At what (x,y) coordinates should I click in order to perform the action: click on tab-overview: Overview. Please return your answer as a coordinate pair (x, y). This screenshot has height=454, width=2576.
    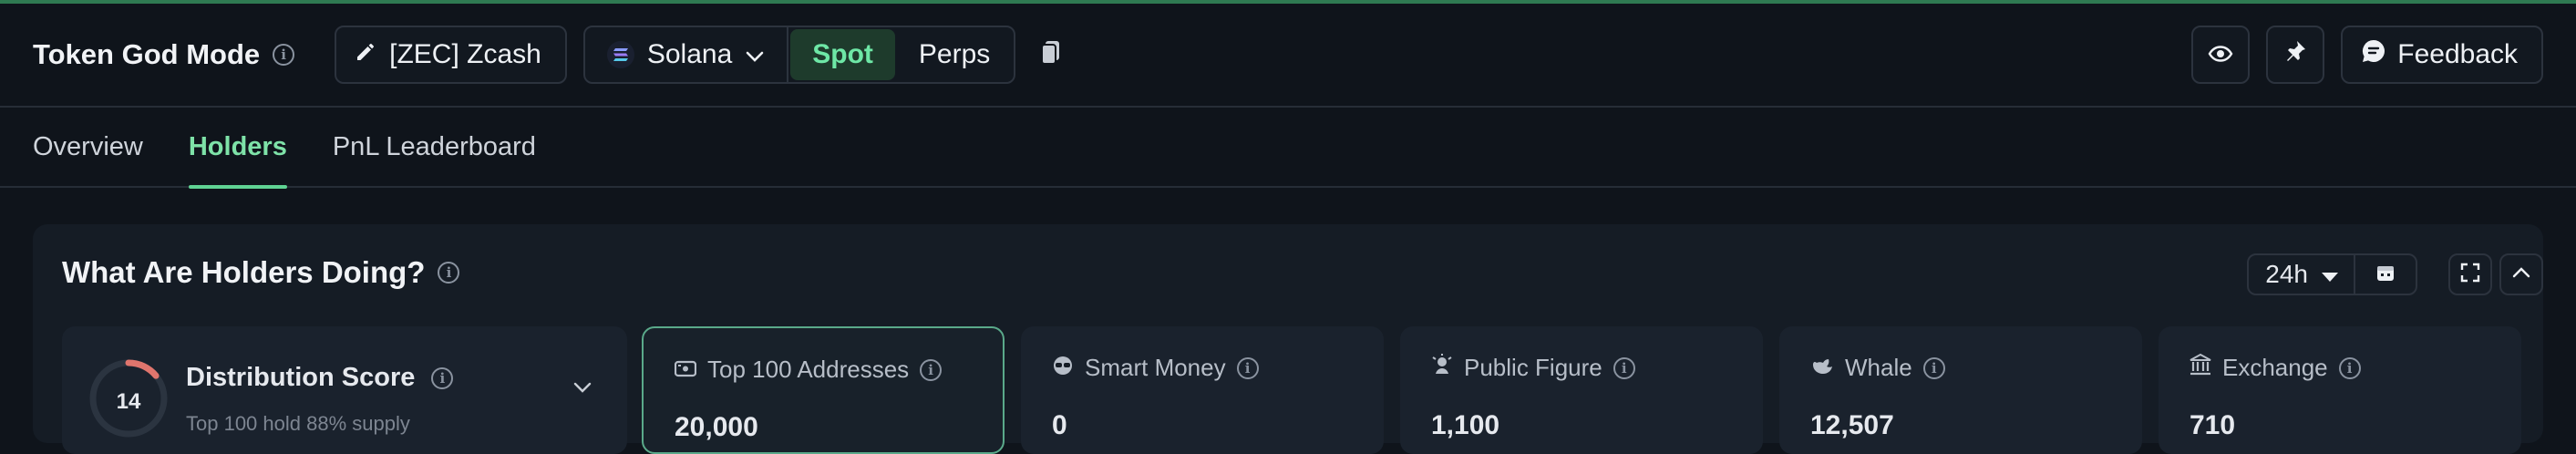
    Looking at the image, I should click on (88, 147).